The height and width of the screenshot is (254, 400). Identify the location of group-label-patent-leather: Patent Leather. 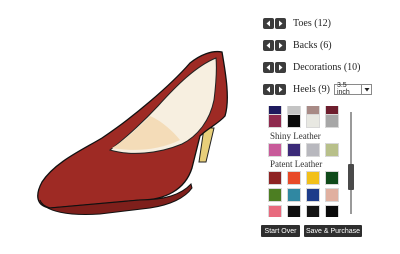
(296, 164).